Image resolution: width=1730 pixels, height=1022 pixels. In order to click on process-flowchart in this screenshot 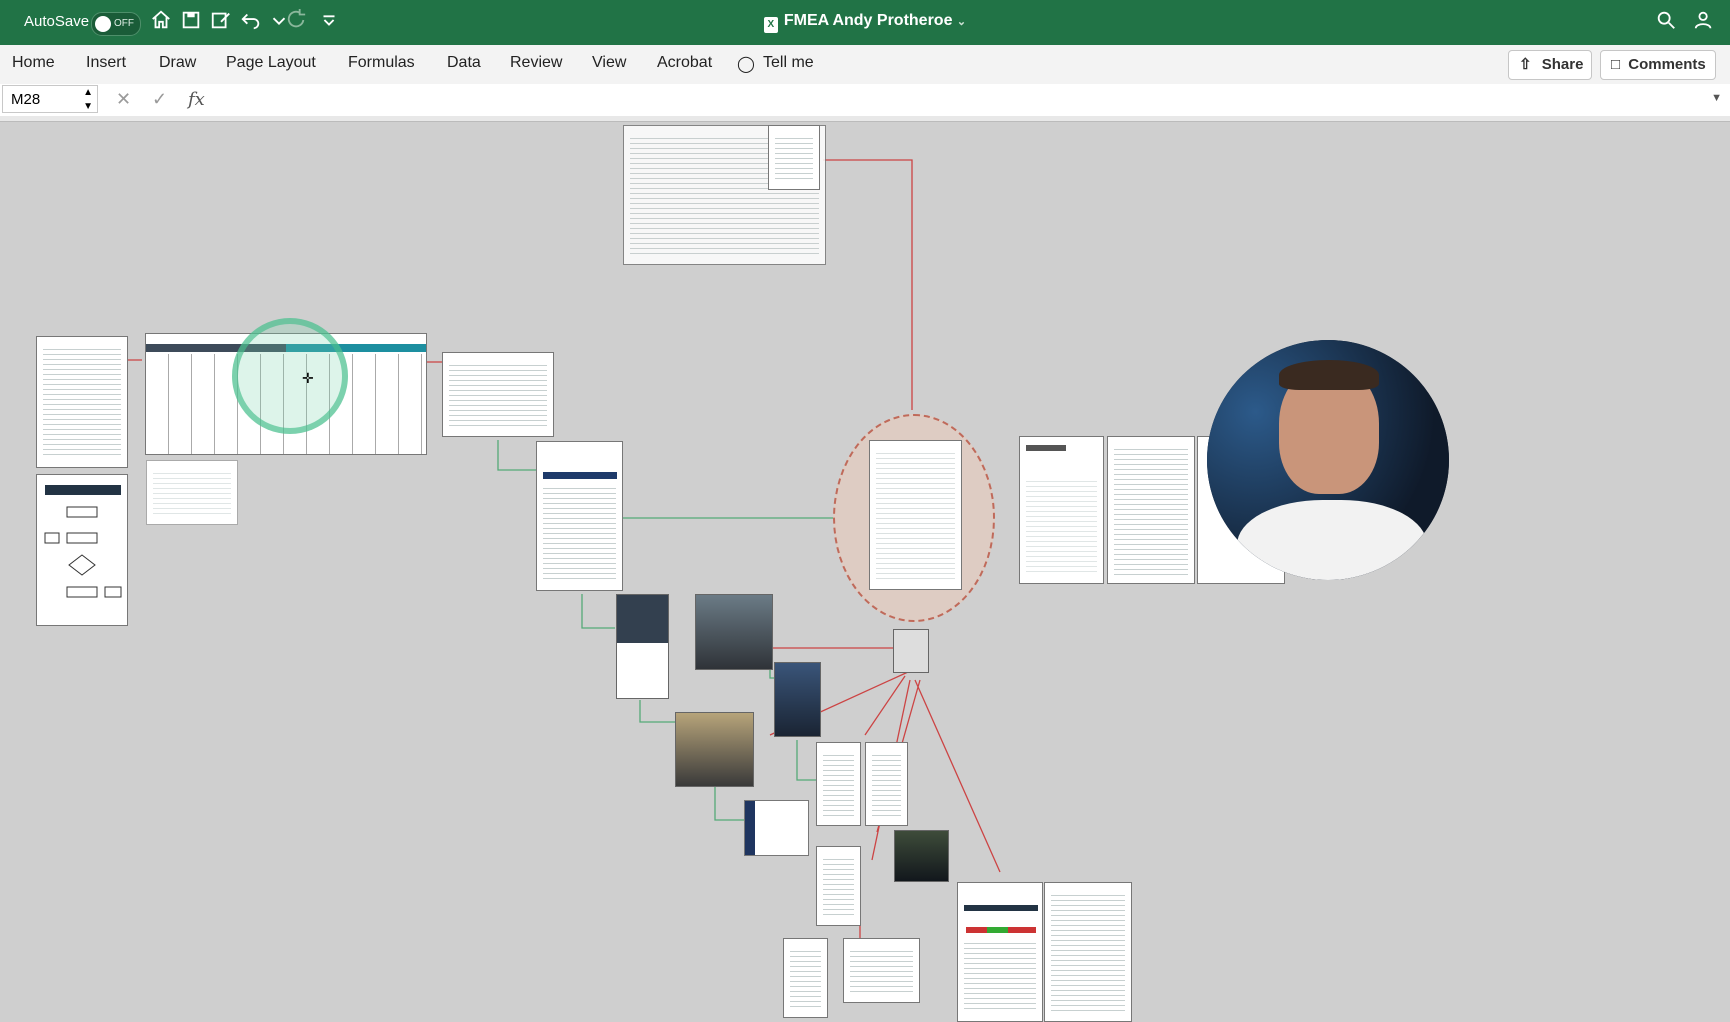, I will do `click(915, 515)`.